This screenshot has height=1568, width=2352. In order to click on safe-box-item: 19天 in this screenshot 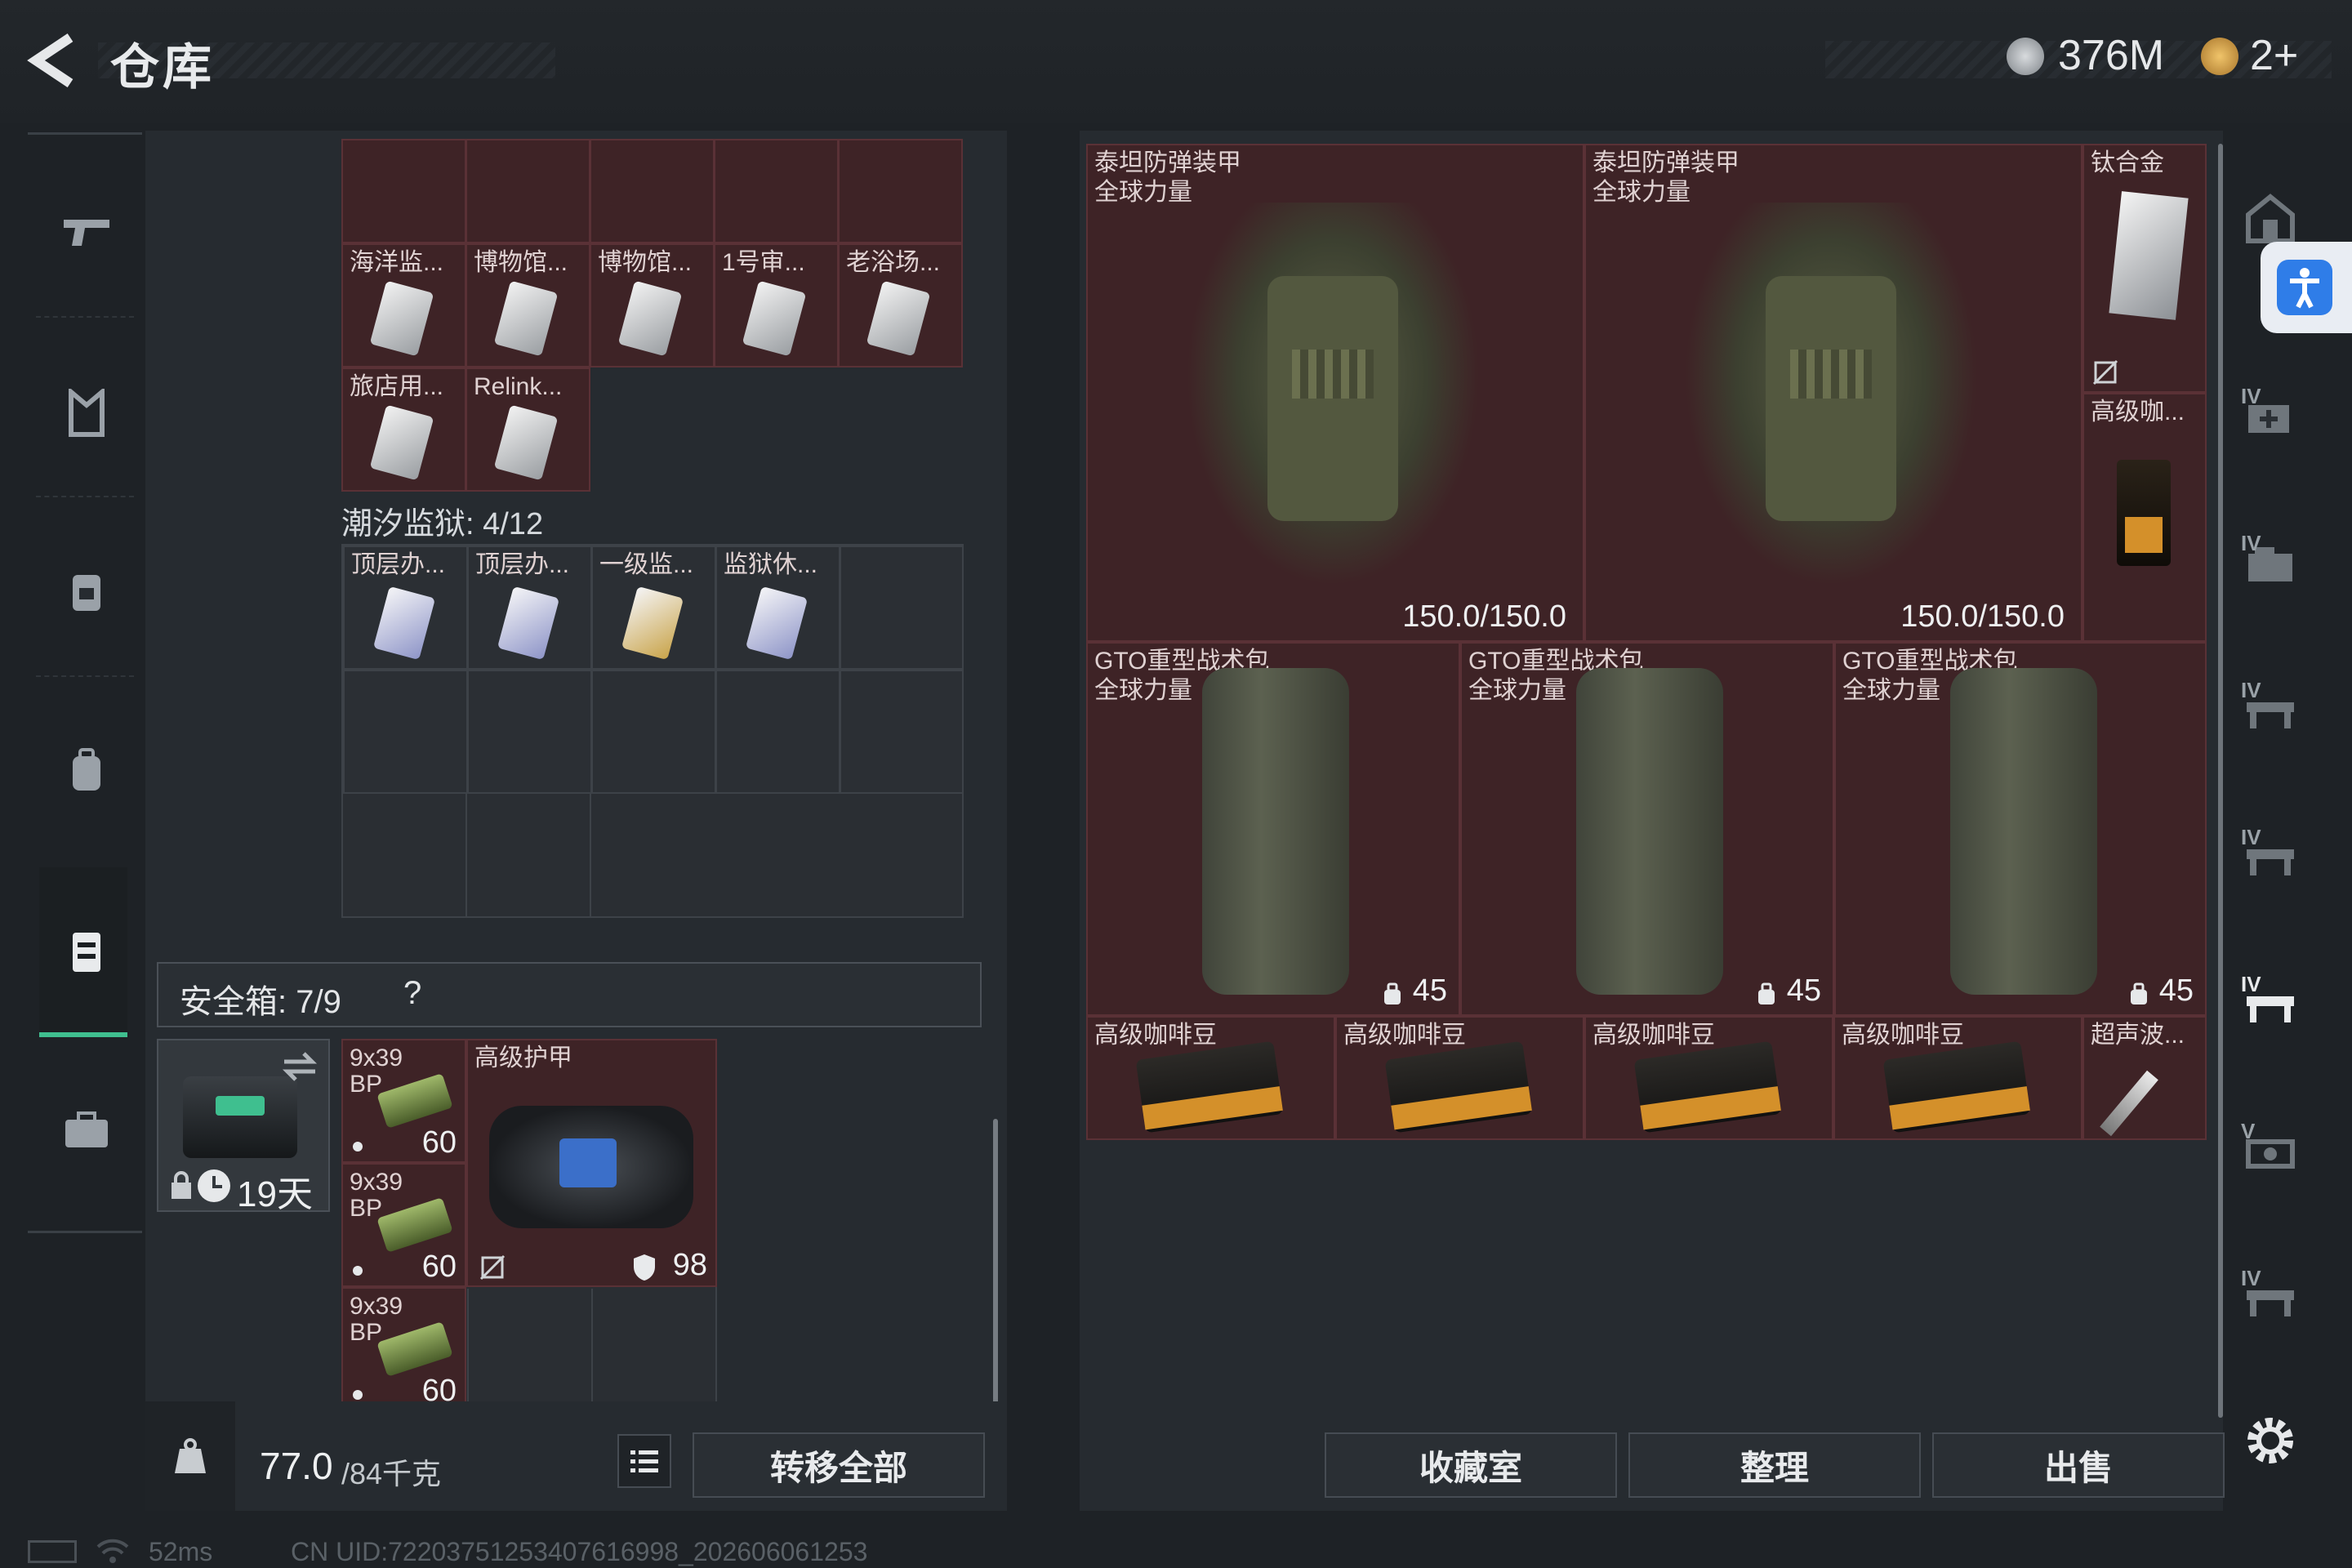, I will do `click(243, 1126)`.